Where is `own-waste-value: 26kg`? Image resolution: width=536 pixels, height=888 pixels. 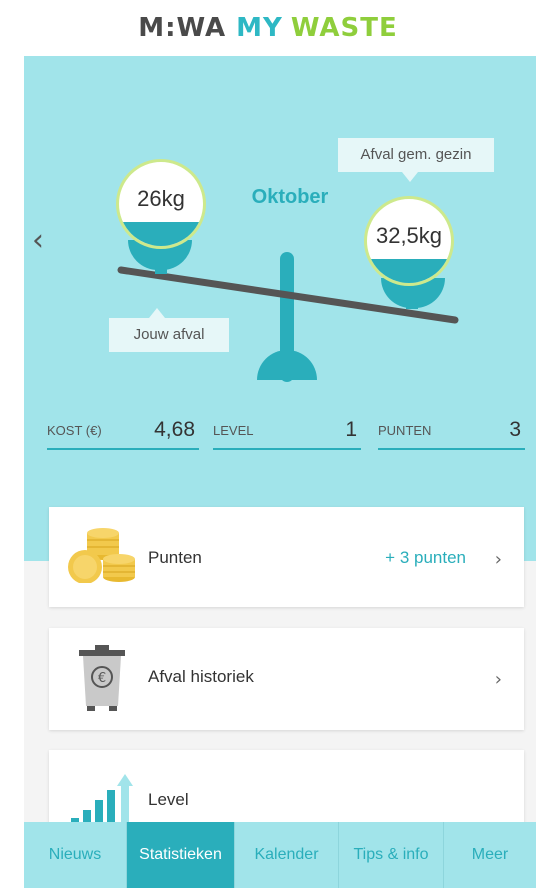
own-waste-value: 26kg is located at coordinates (161, 198).